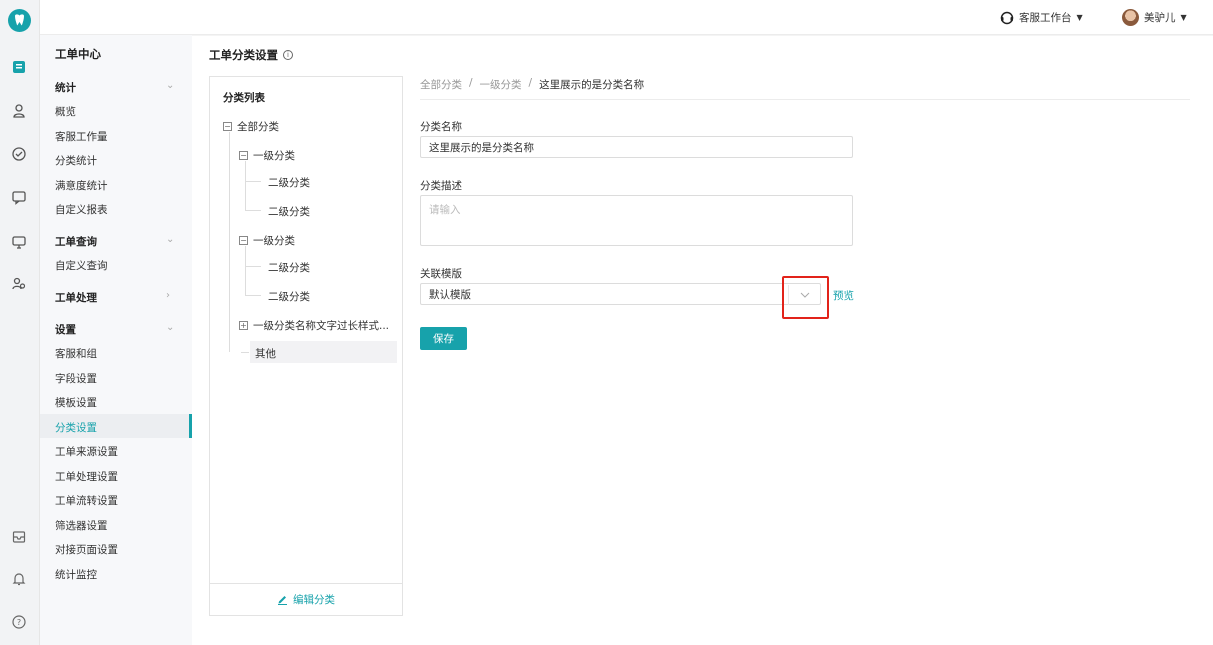 The width and height of the screenshot is (1213, 645). What do you see at coordinates (445, 210) in the screenshot?
I see `desc-placeholder: 请输入` at bounding box center [445, 210].